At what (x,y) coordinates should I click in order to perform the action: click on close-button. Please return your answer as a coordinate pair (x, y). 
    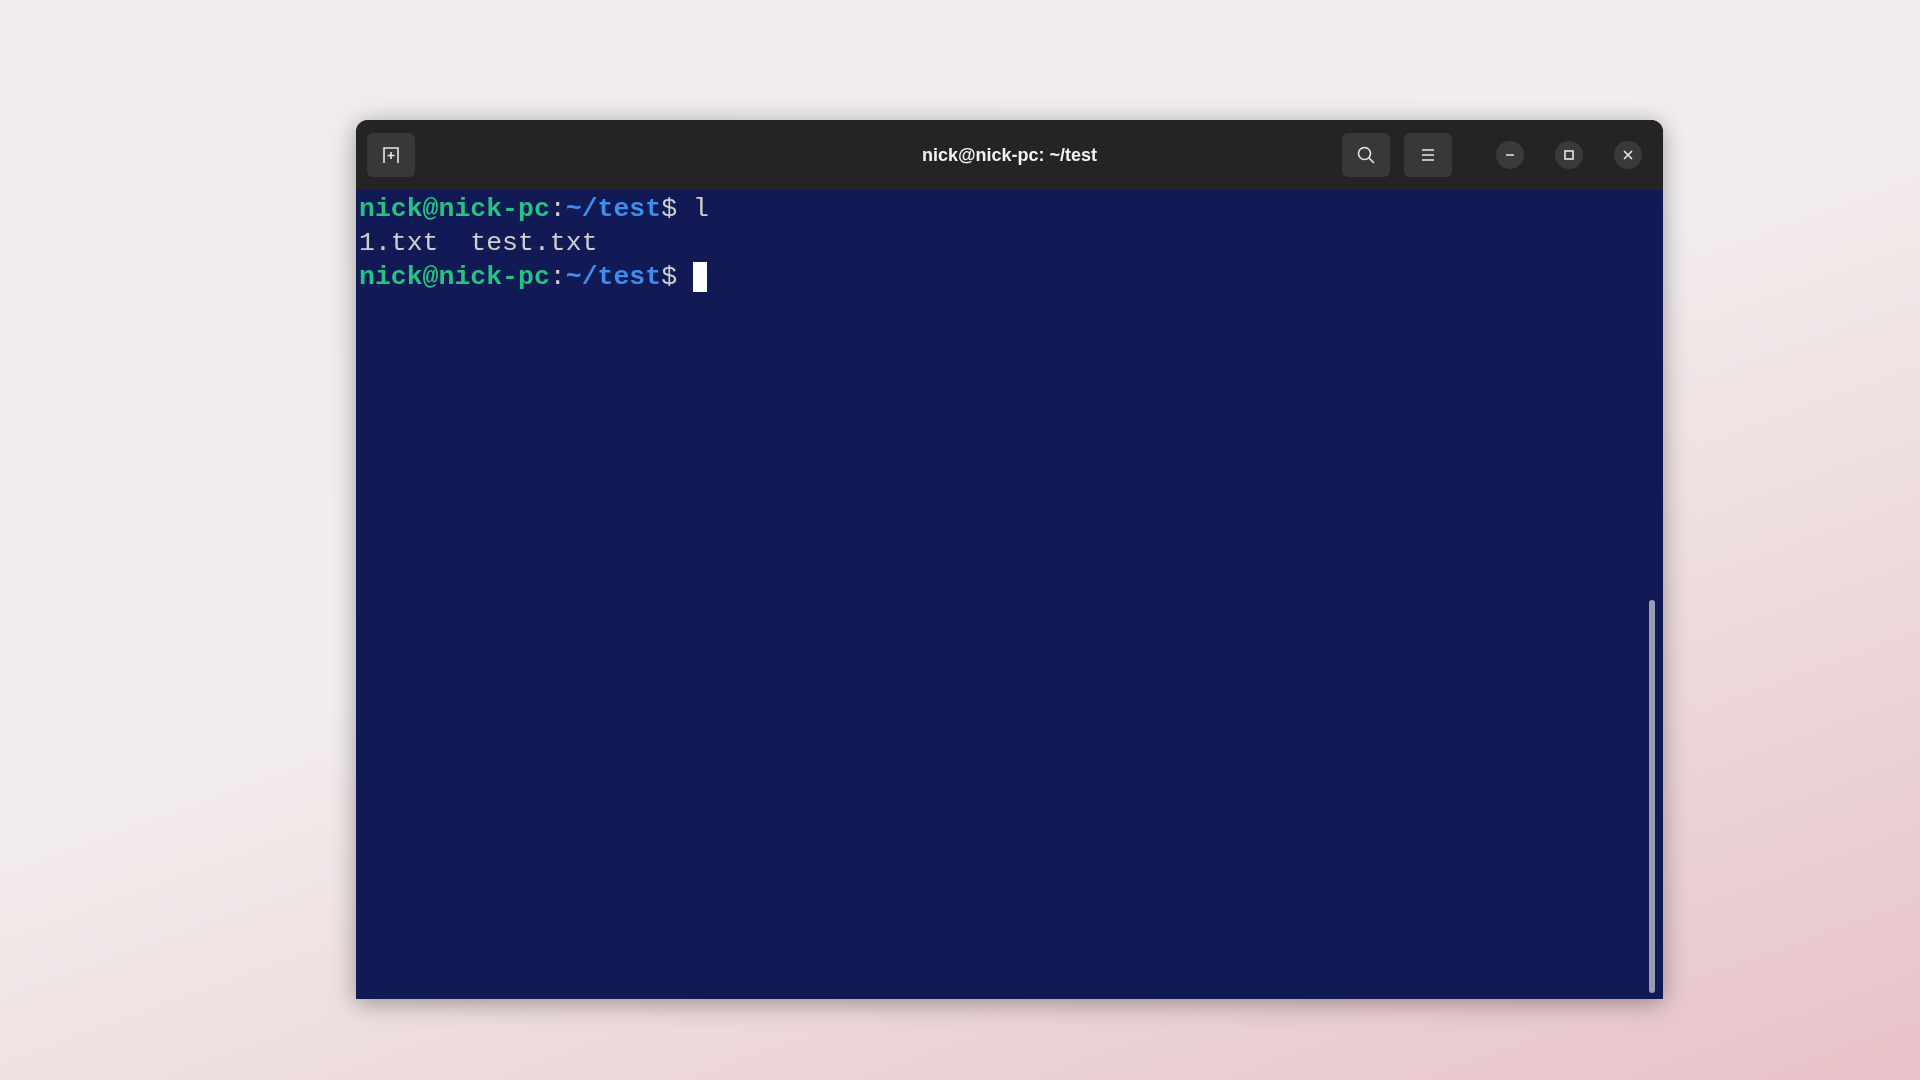
    Looking at the image, I should click on (1628, 155).